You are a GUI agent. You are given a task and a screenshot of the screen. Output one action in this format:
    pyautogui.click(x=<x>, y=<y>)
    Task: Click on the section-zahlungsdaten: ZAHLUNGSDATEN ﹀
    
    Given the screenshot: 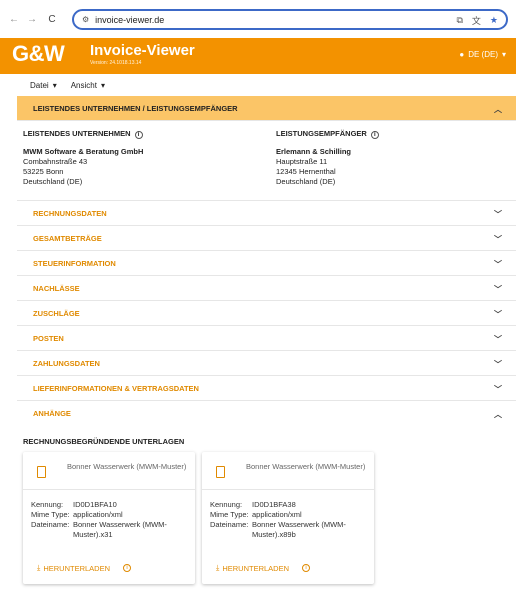 What is the action you would take?
    pyautogui.click(x=266, y=363)
    